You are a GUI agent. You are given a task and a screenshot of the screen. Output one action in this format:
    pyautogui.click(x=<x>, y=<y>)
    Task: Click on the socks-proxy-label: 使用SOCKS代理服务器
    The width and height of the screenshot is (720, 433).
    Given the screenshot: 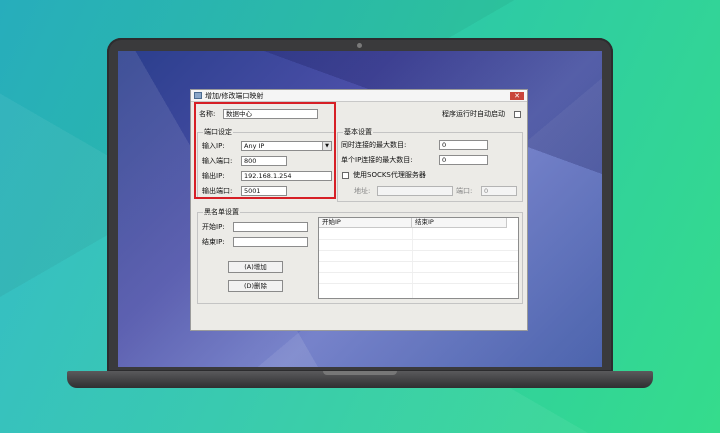 What is the action you would take?
    pyautogui.click(x=389, y=175)
    